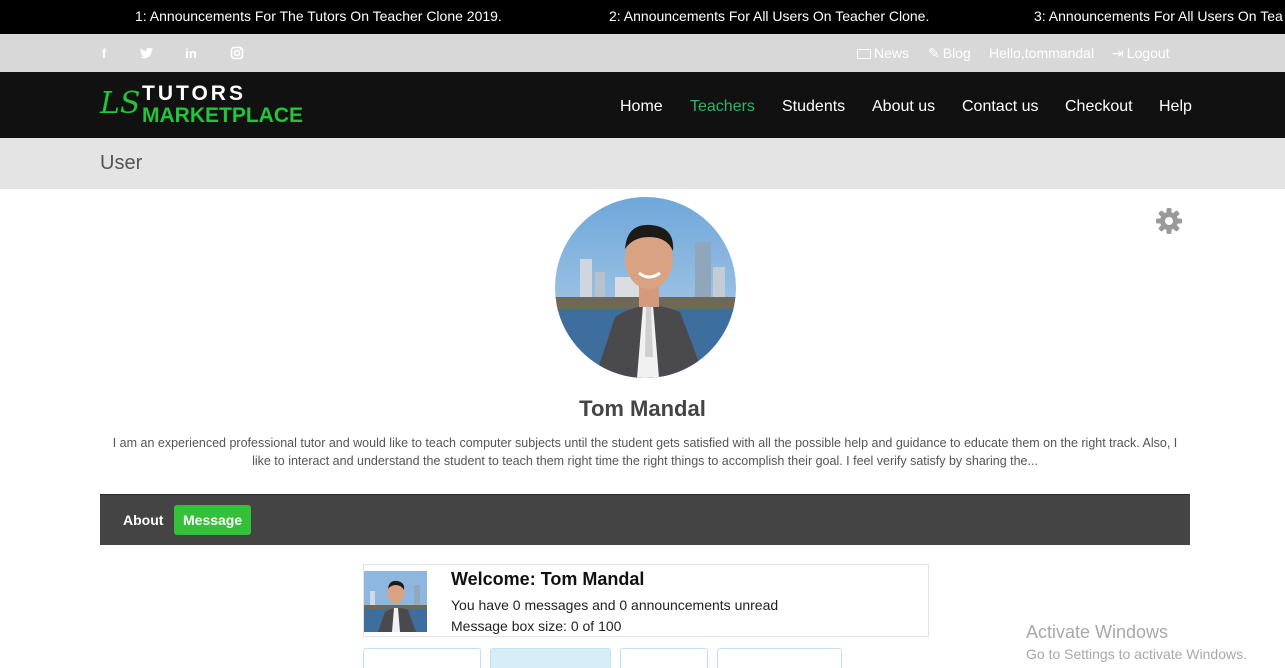  Describe the element at coordinates (104, 53) in the screenshot. I see `facebook-icon: f` at that location.